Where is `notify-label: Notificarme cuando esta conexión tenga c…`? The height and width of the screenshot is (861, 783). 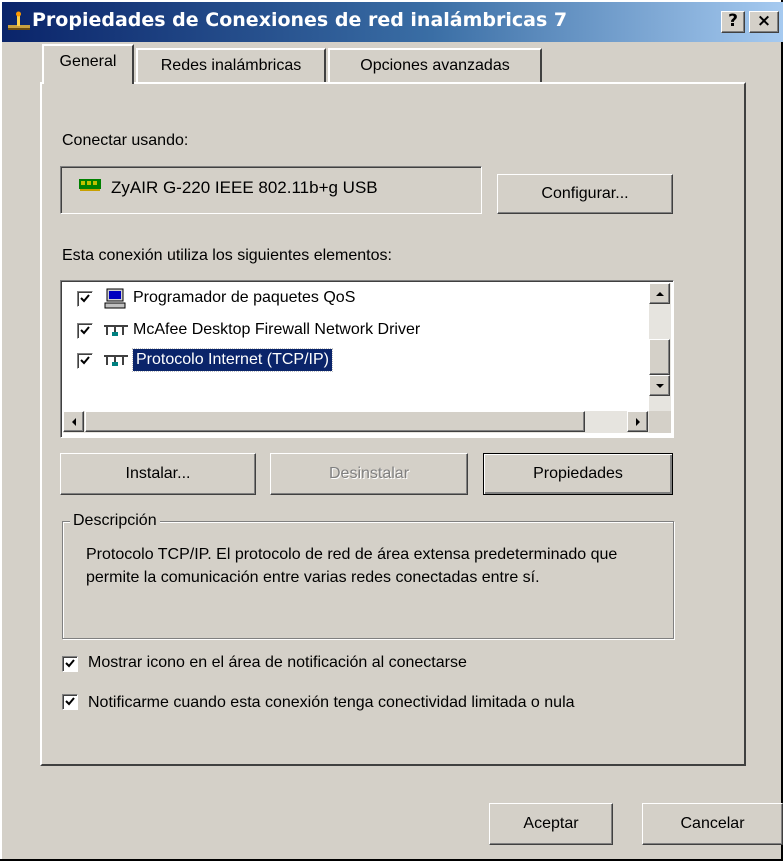 notify-label: Notificarme cuando esta conexión tenga c… is located at coordinates (383, 703).